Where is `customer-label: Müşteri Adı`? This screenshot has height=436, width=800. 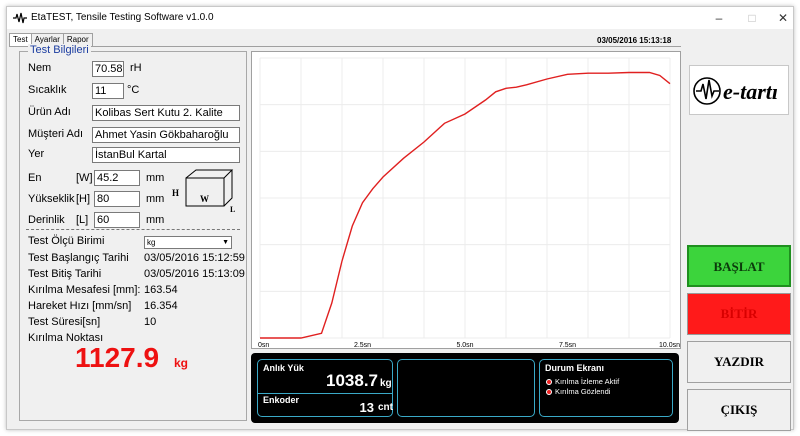 customer-label: Müşteri Adı is located at coordinates (56, 134).